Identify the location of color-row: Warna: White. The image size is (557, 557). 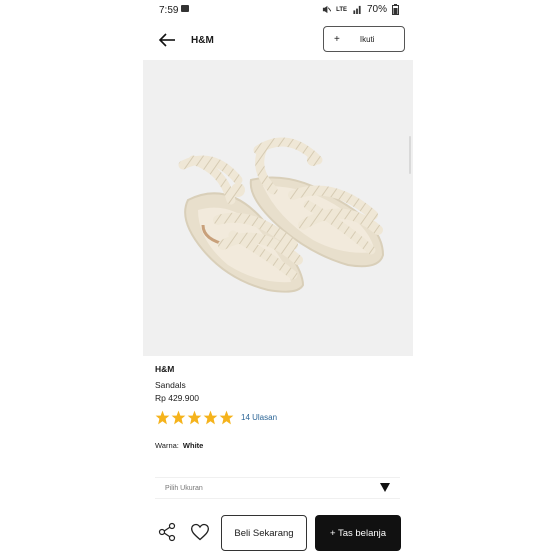
(179, 445).